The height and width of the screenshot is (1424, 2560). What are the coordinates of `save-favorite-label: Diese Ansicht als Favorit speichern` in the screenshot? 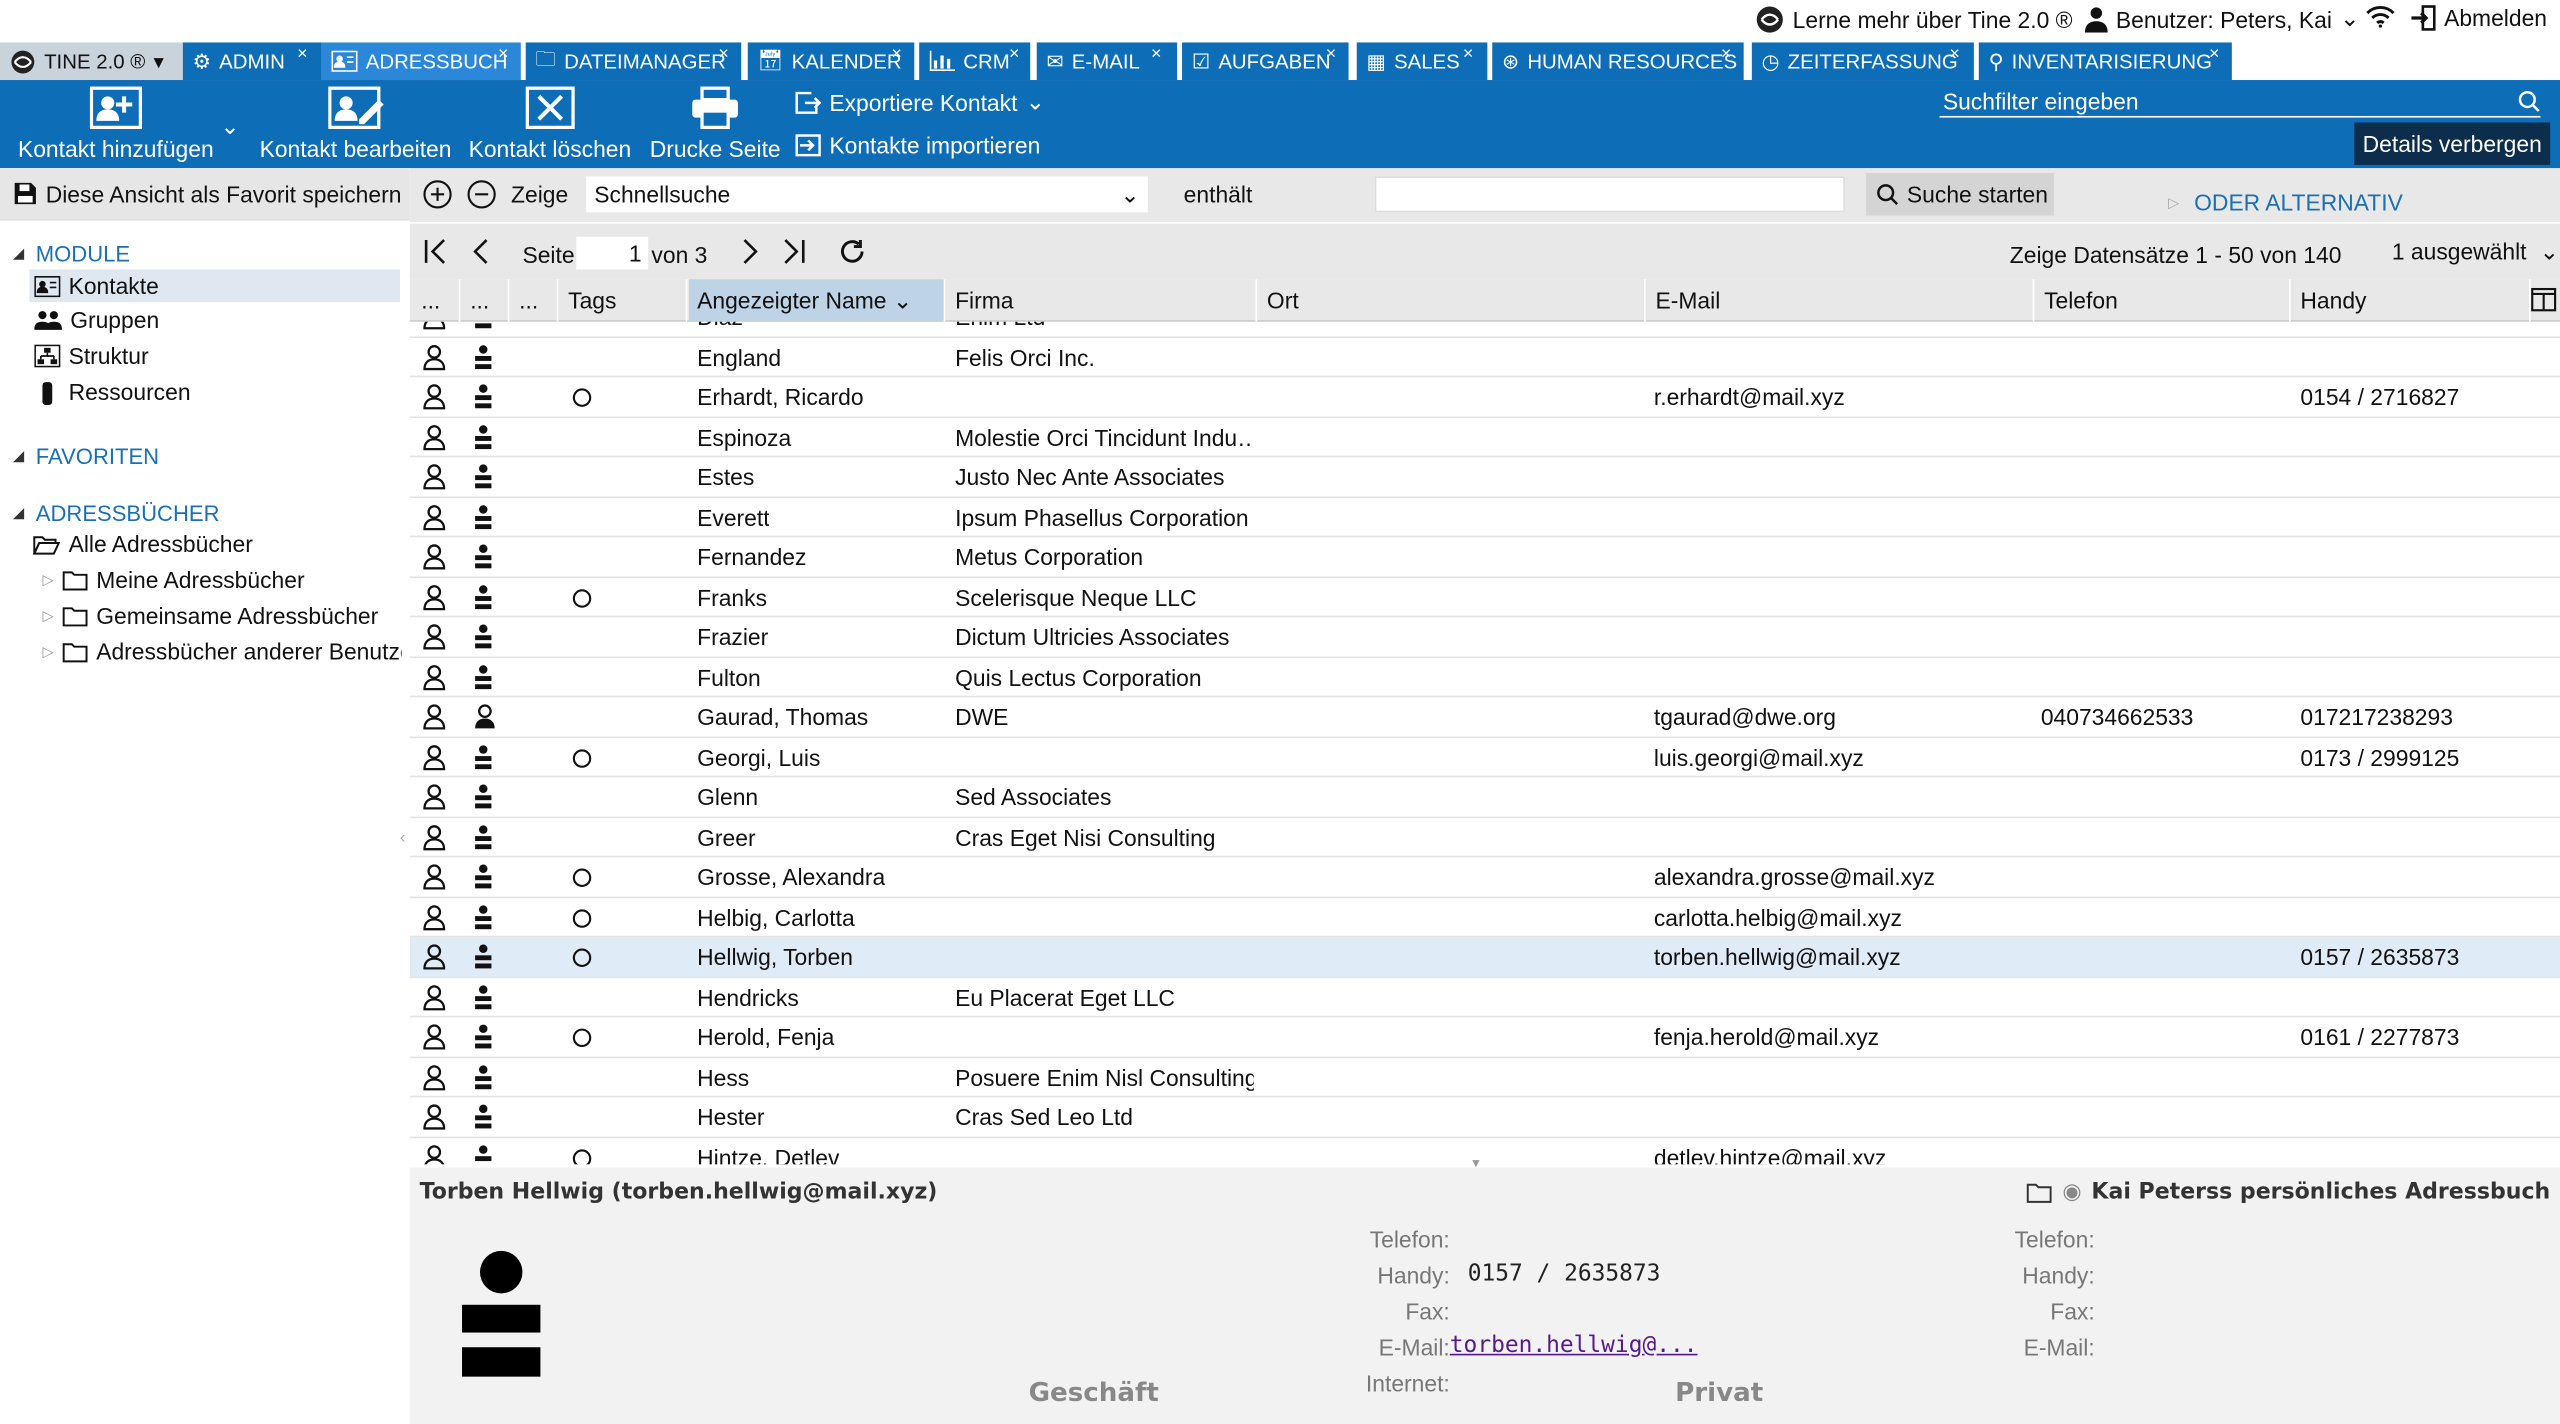 It's located at (223, 193).